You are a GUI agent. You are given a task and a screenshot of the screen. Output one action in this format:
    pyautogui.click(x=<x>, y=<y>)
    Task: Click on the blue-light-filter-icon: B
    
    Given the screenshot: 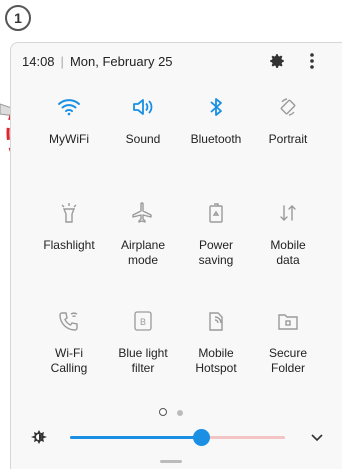 What is the action you would take?
    pyautogui.click(x=143, y=321)
    